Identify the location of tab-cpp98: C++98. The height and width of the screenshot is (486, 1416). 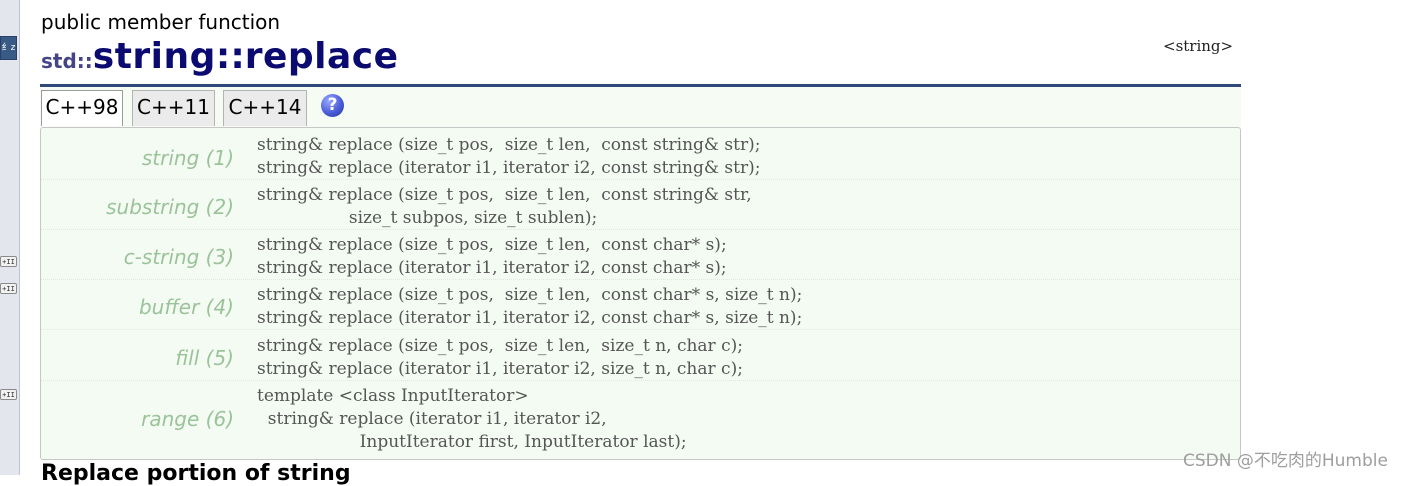
(82, 108).